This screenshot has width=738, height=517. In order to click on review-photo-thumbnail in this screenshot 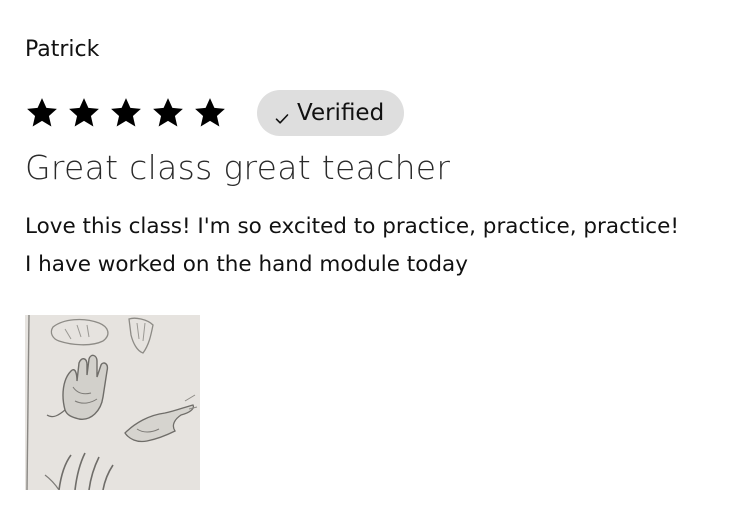, I will do `click(112, 402)`.